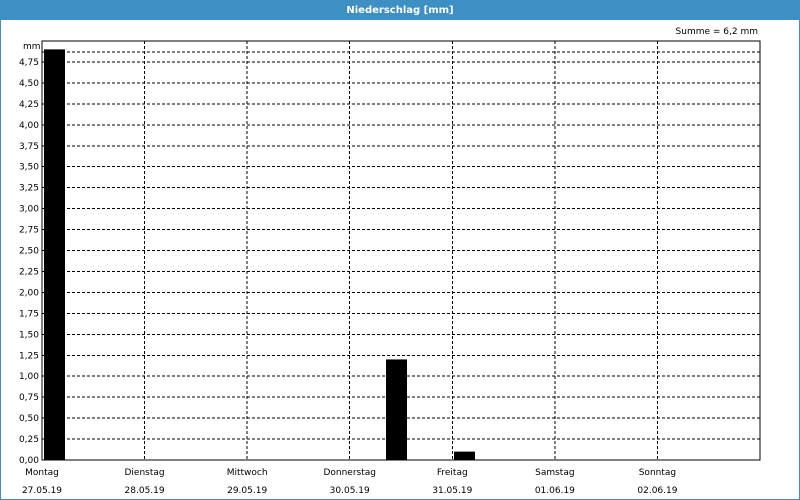 Image resolution: width=800 pixels, height=500 pixels. What do you see at coordinates (29, 189) in the screenshot?
I see `y-tick-label: 3,25` at bounding box center [29, 189].